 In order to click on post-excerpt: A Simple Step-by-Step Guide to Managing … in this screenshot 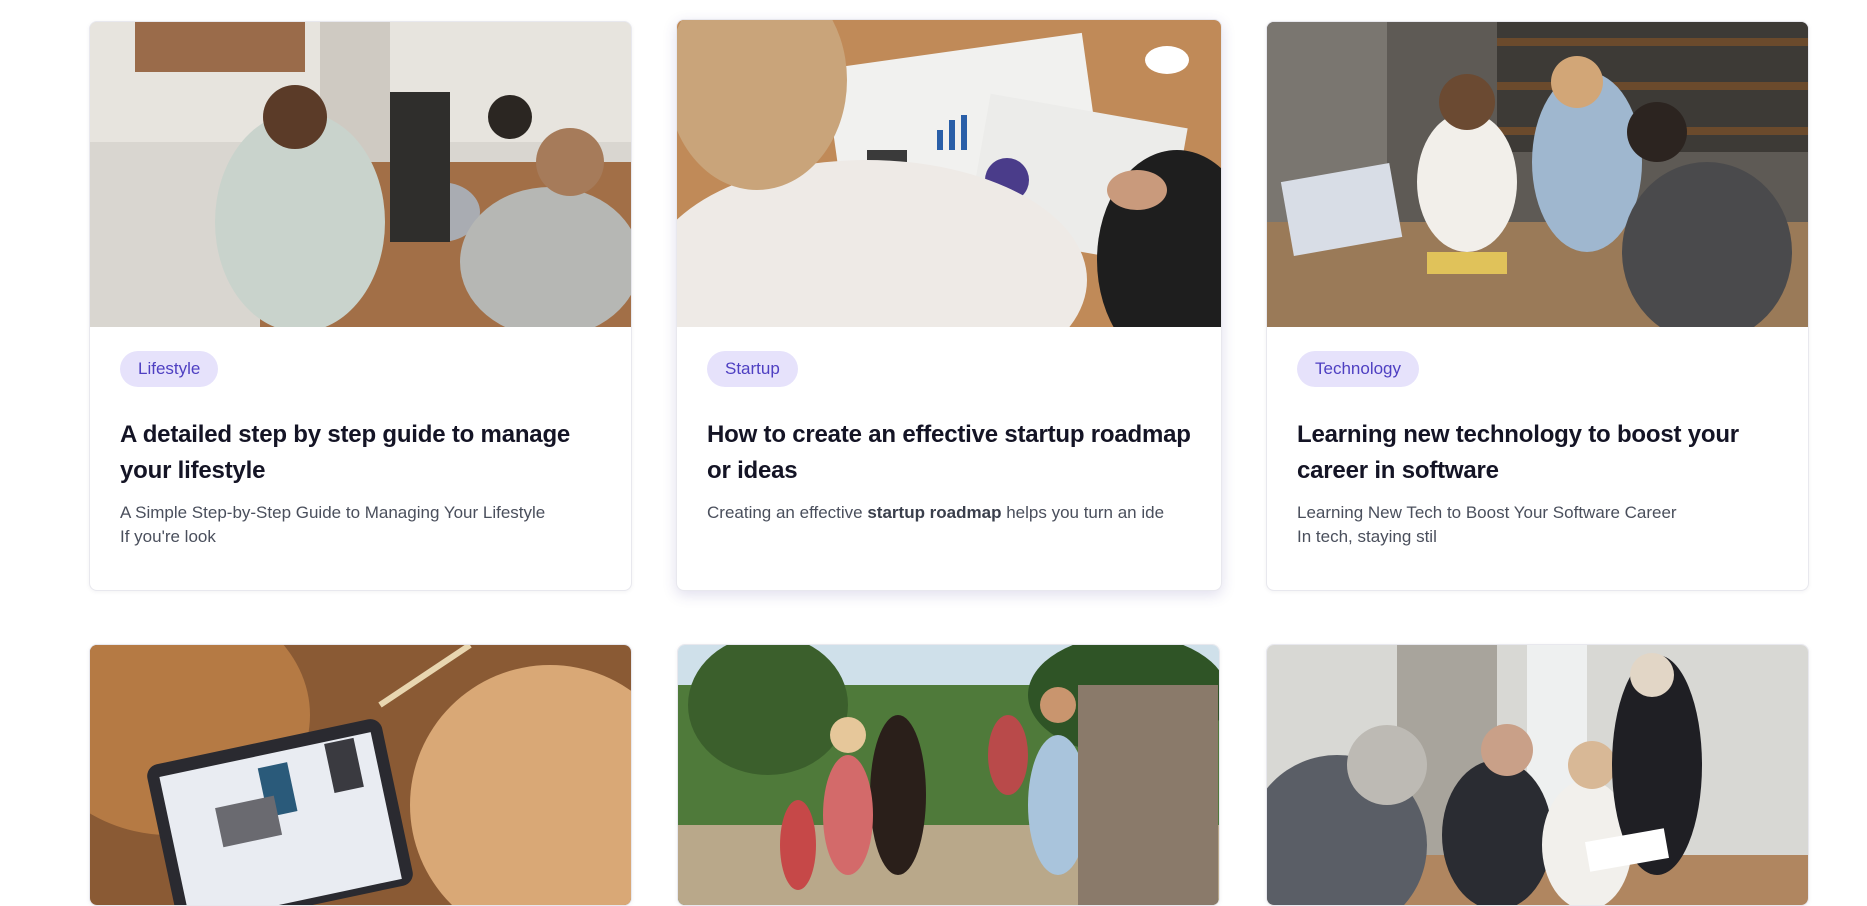, I will do `click(360, 525)`.